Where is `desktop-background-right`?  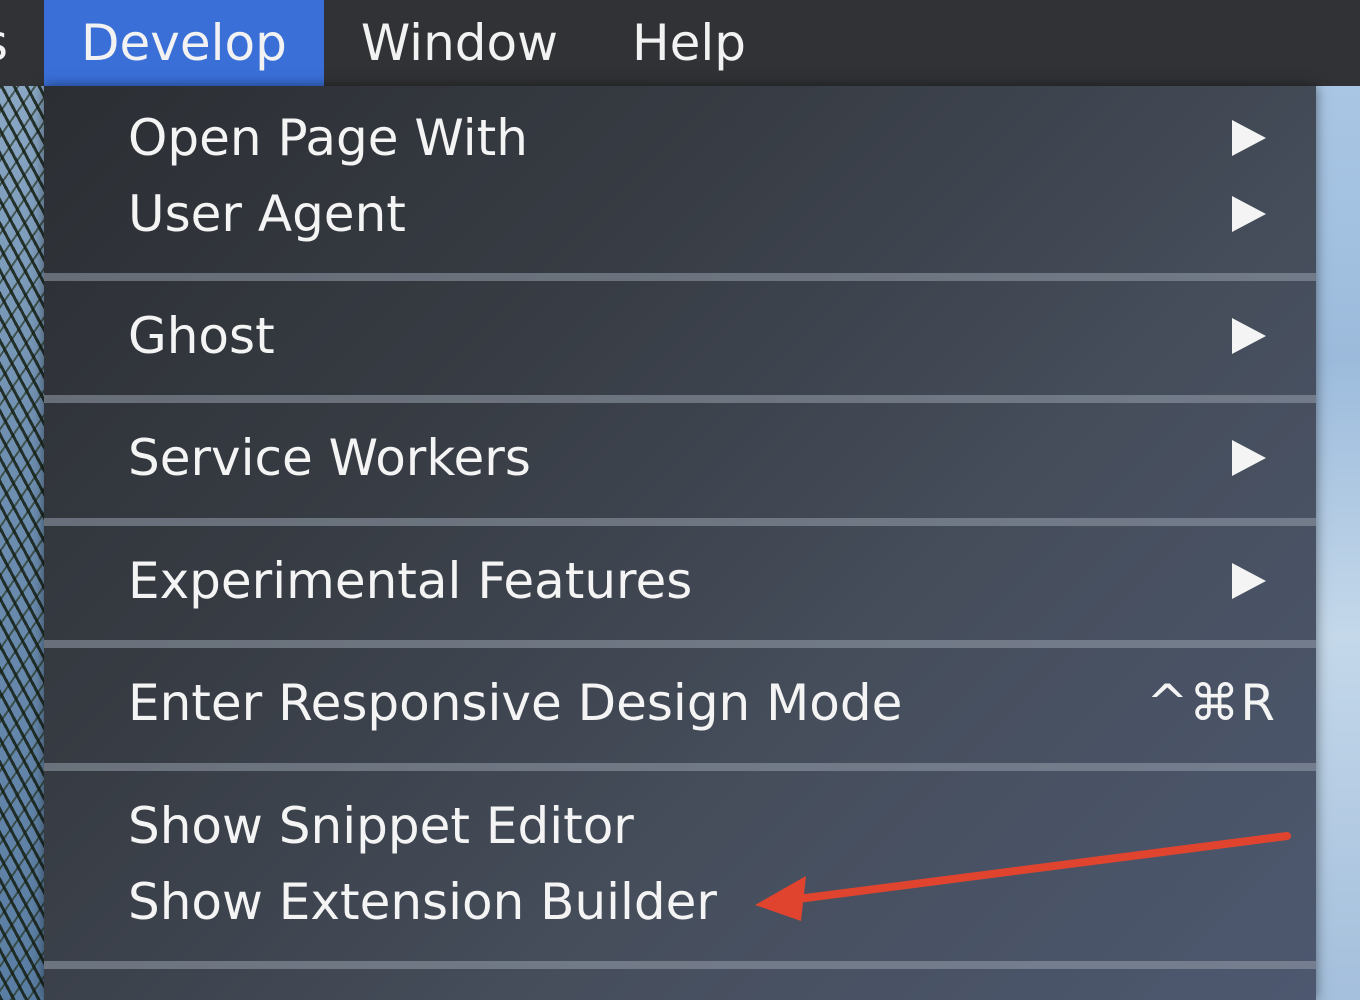
desktop-background-right is located at coordinates (1338, 543).